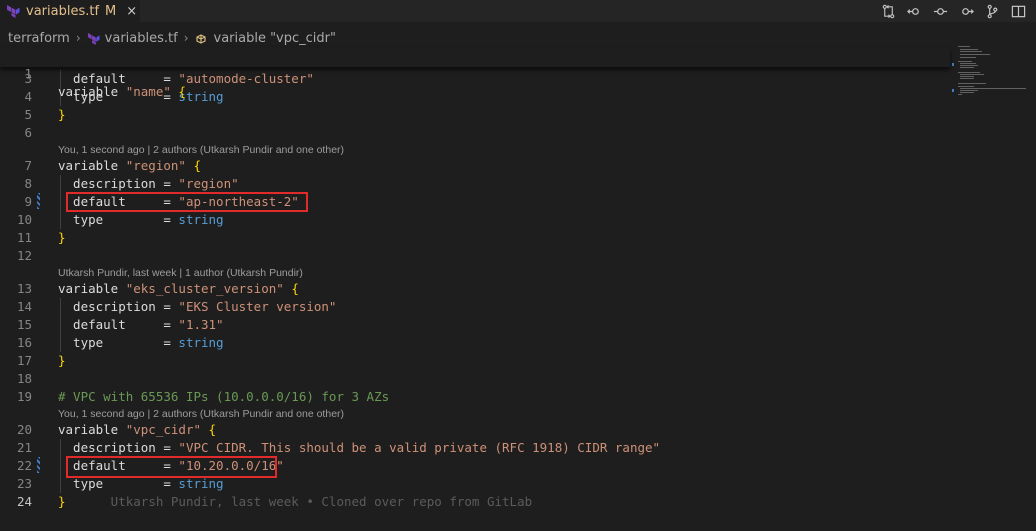 Image resolution: width=1036 pixels, height=531 pixels. I want to click on code-line: 12, so click(475, 256).